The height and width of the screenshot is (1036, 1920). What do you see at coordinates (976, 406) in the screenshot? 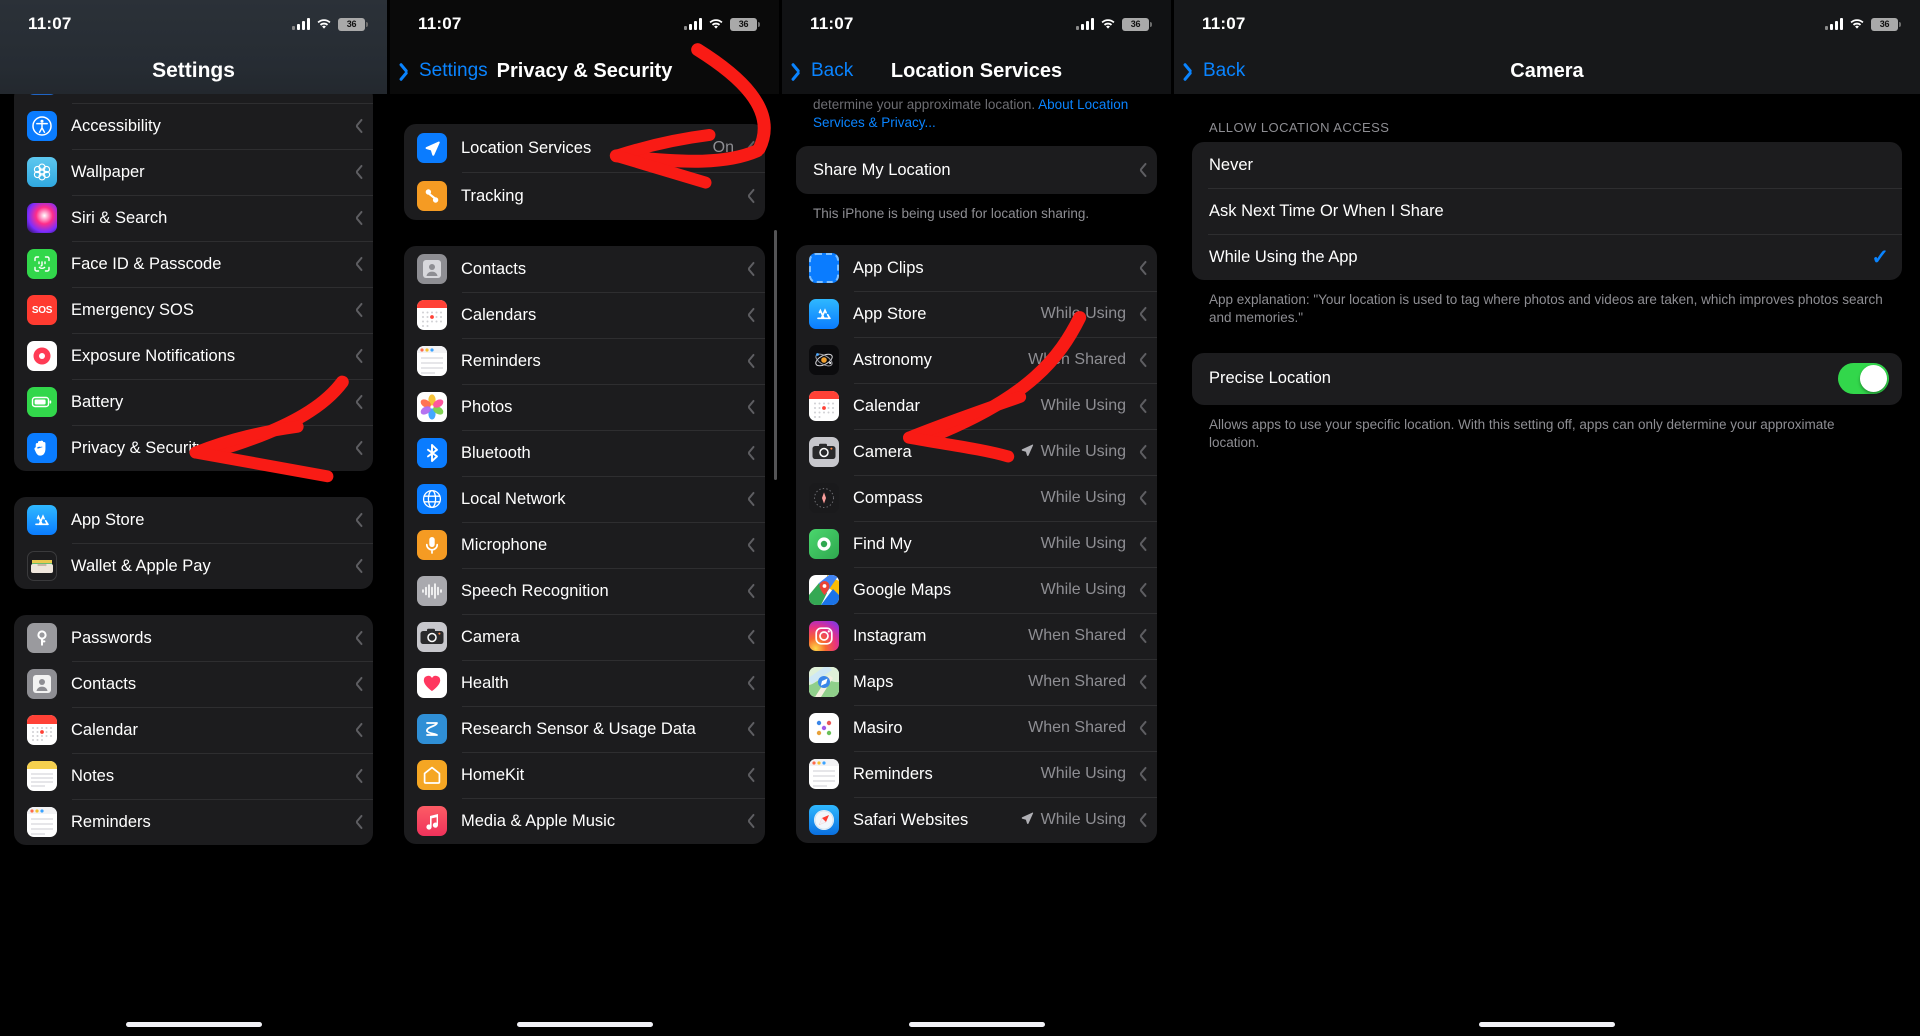
I see `list-item-calendar: Calendar While Using` at bounding box center [976, 406].